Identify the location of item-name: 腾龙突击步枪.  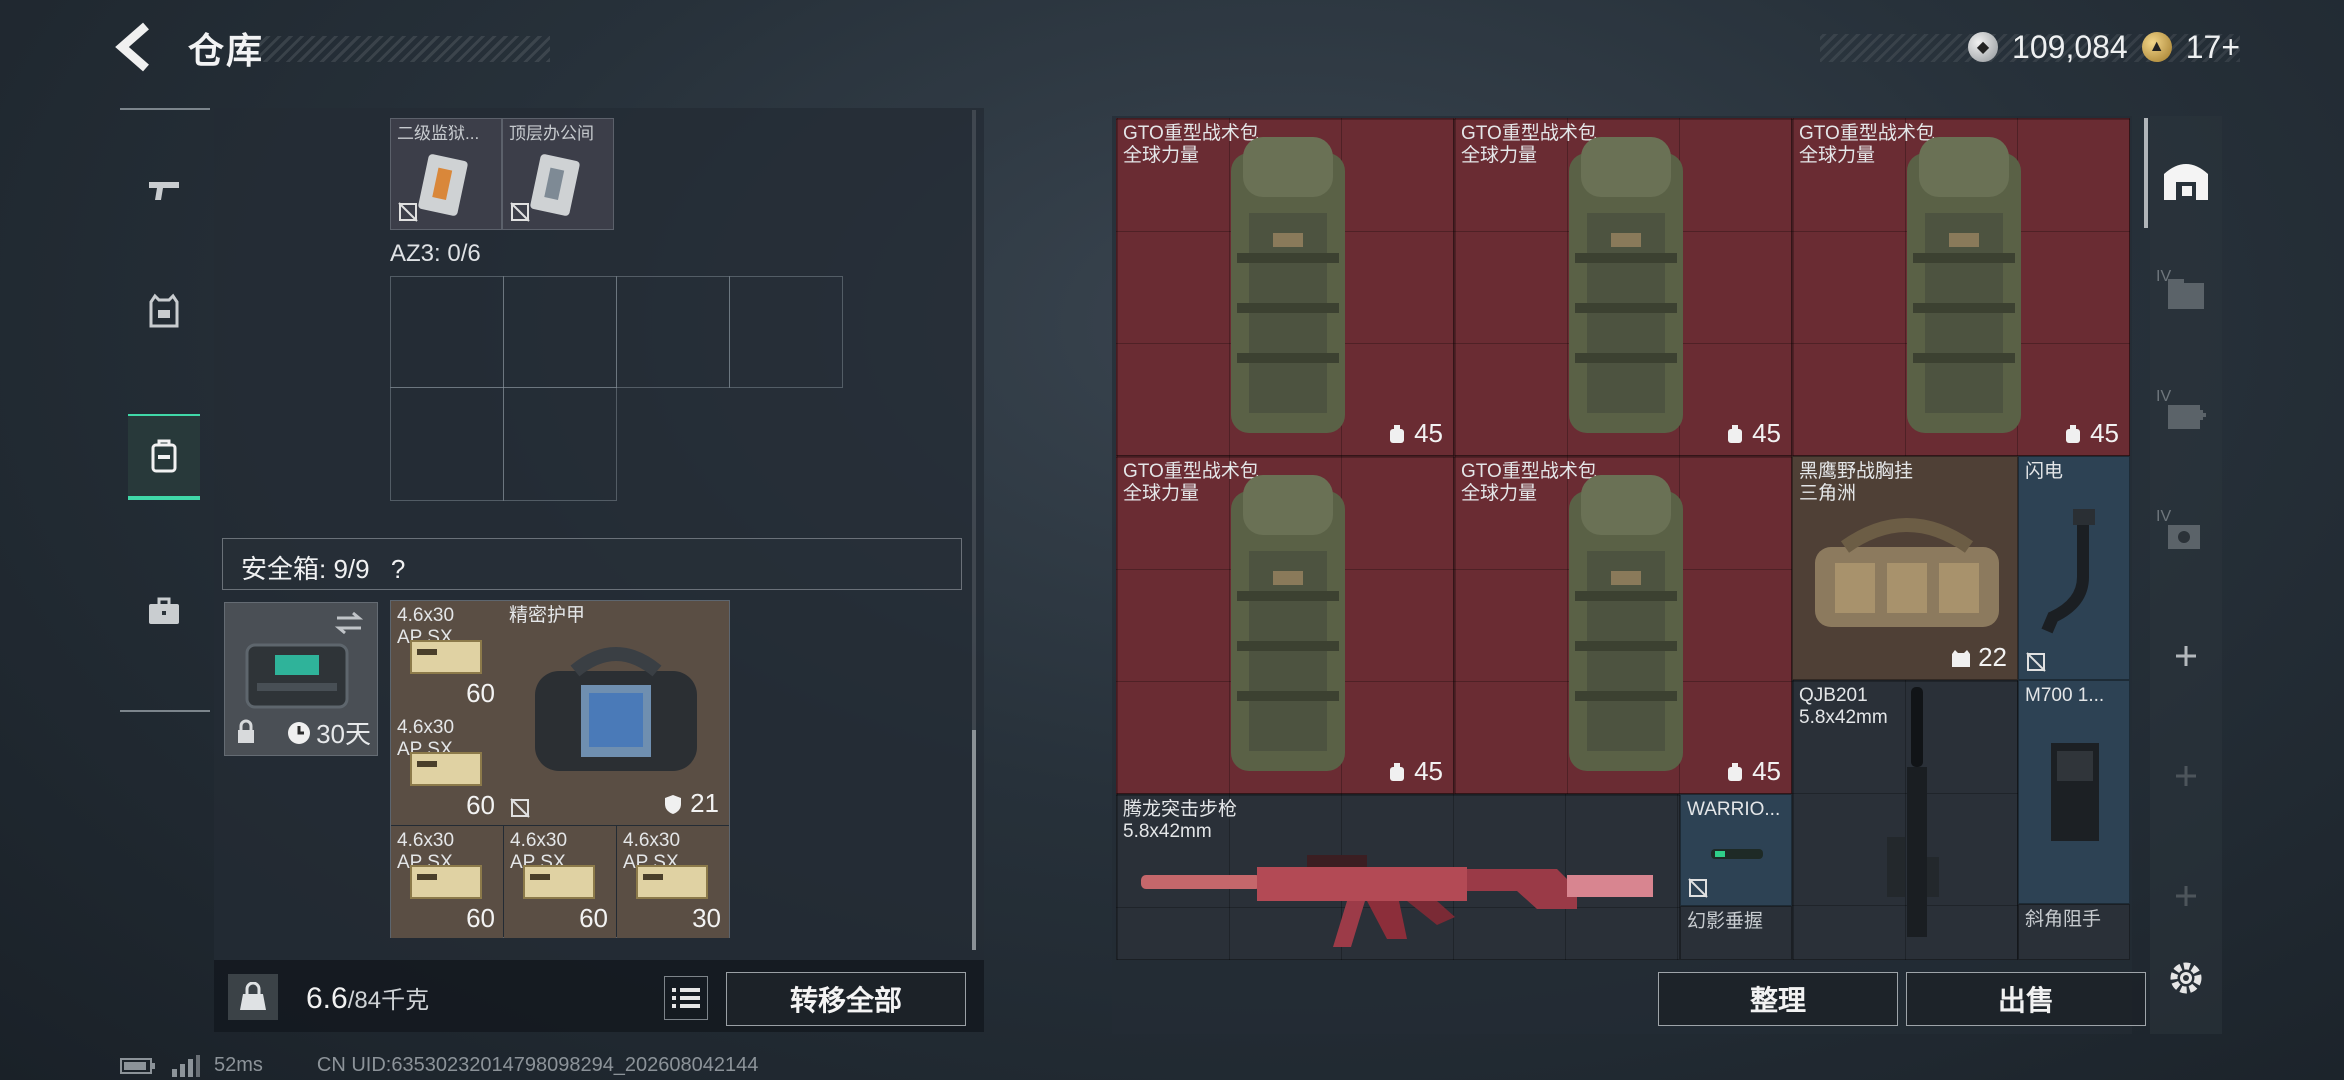
(1180, 809).